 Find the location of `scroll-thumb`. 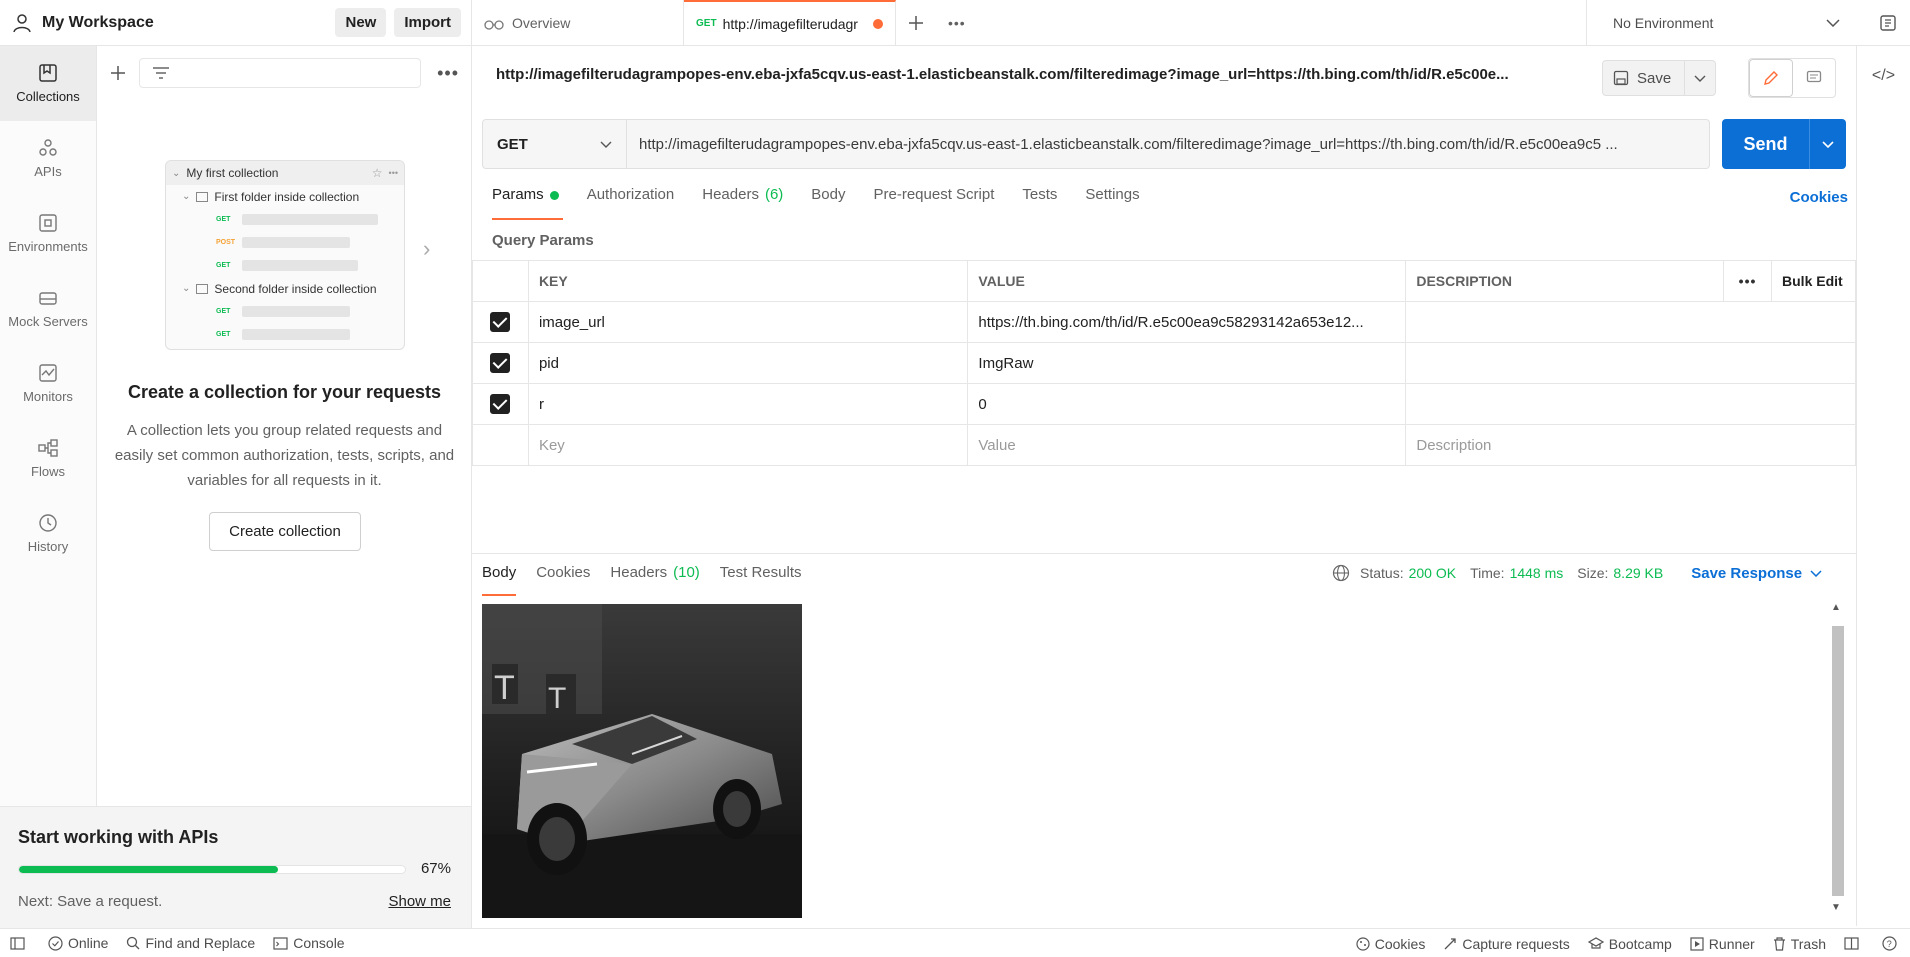

scroll-thumb is located at coordinates (1838, 761).